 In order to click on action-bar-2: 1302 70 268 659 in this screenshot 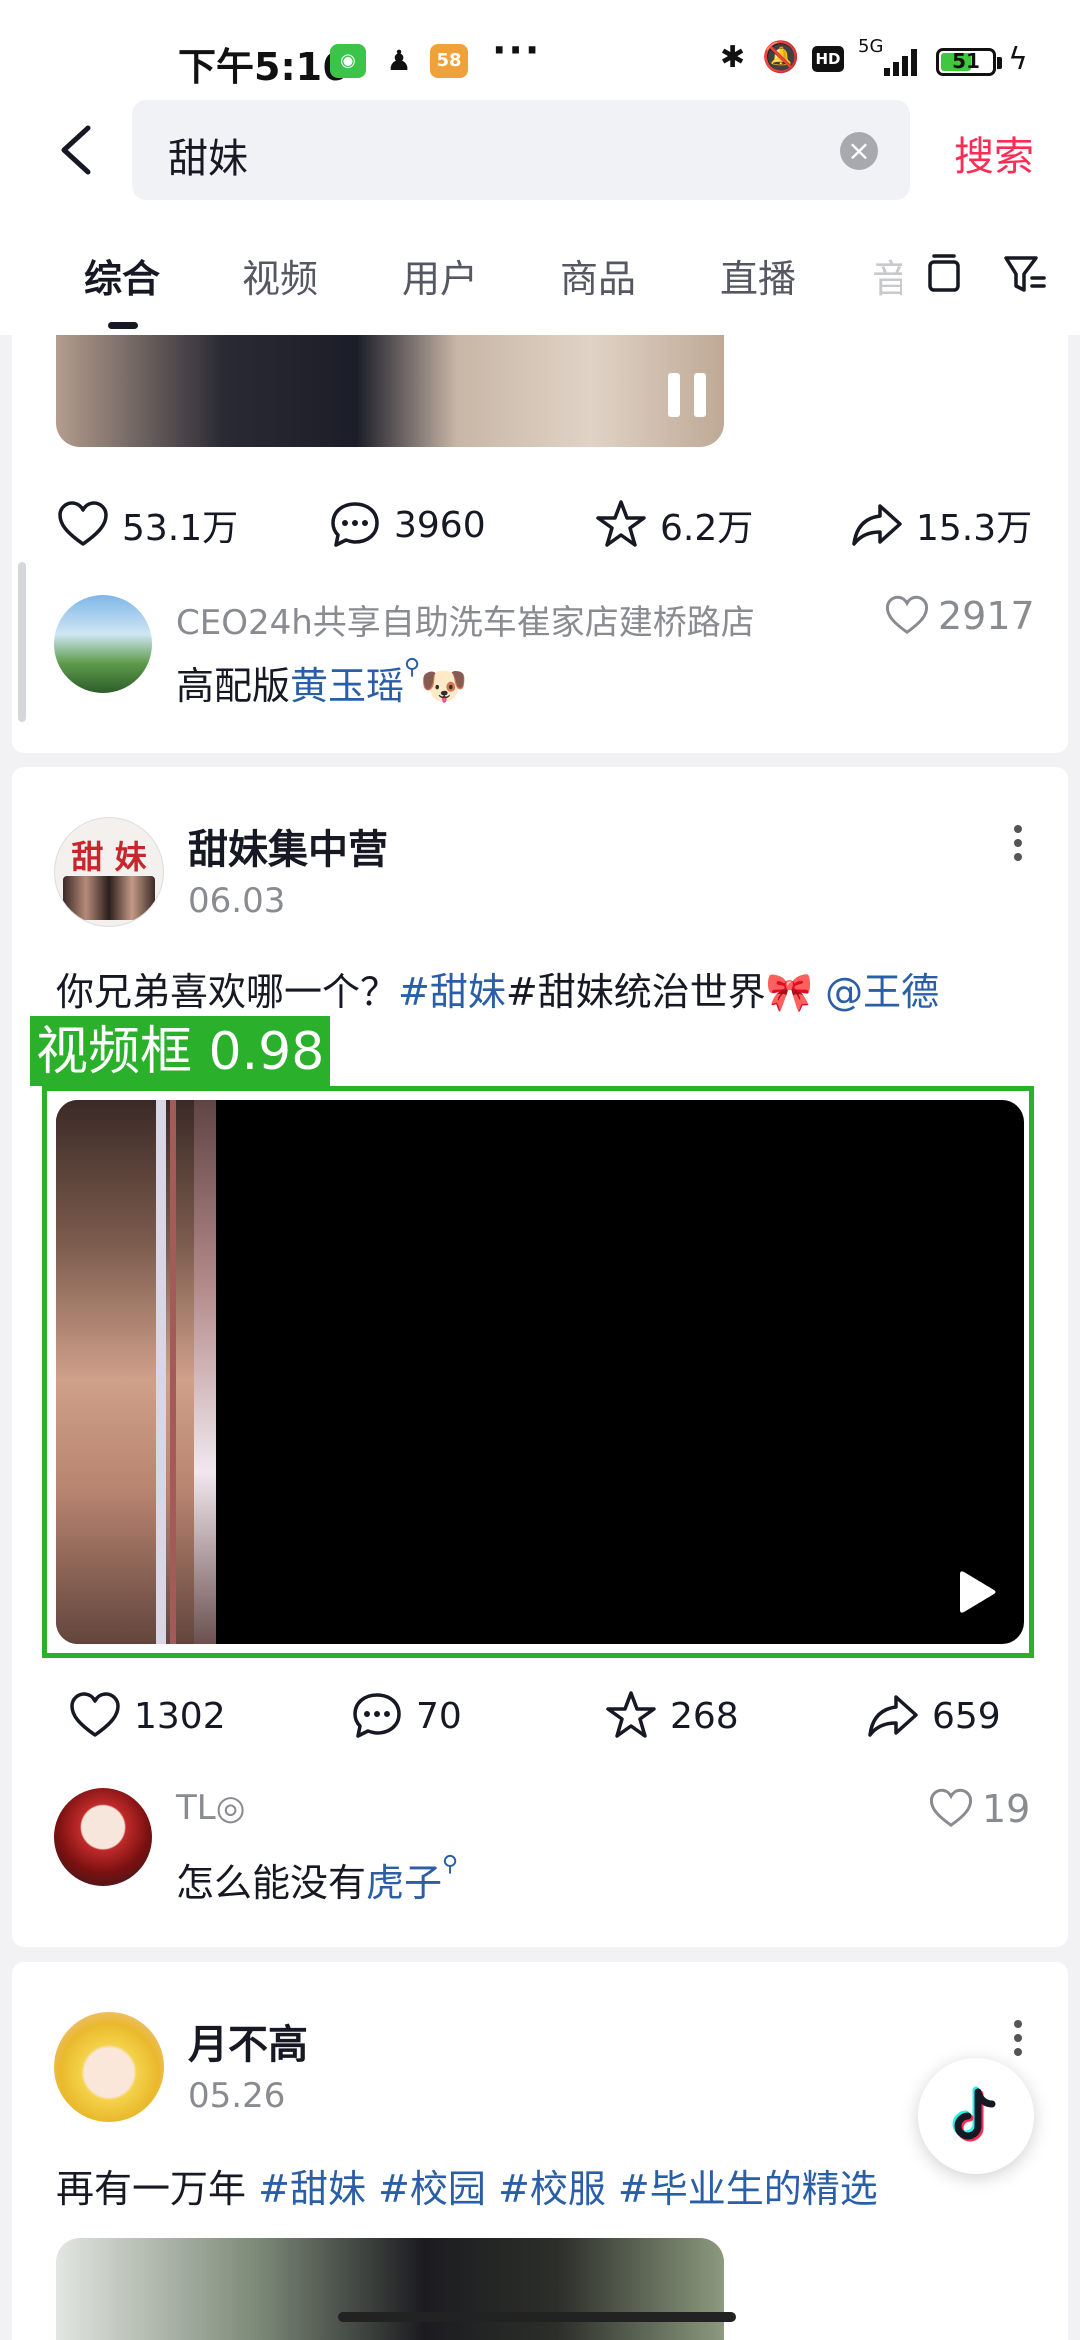, I will do `click(540, 1716)`.